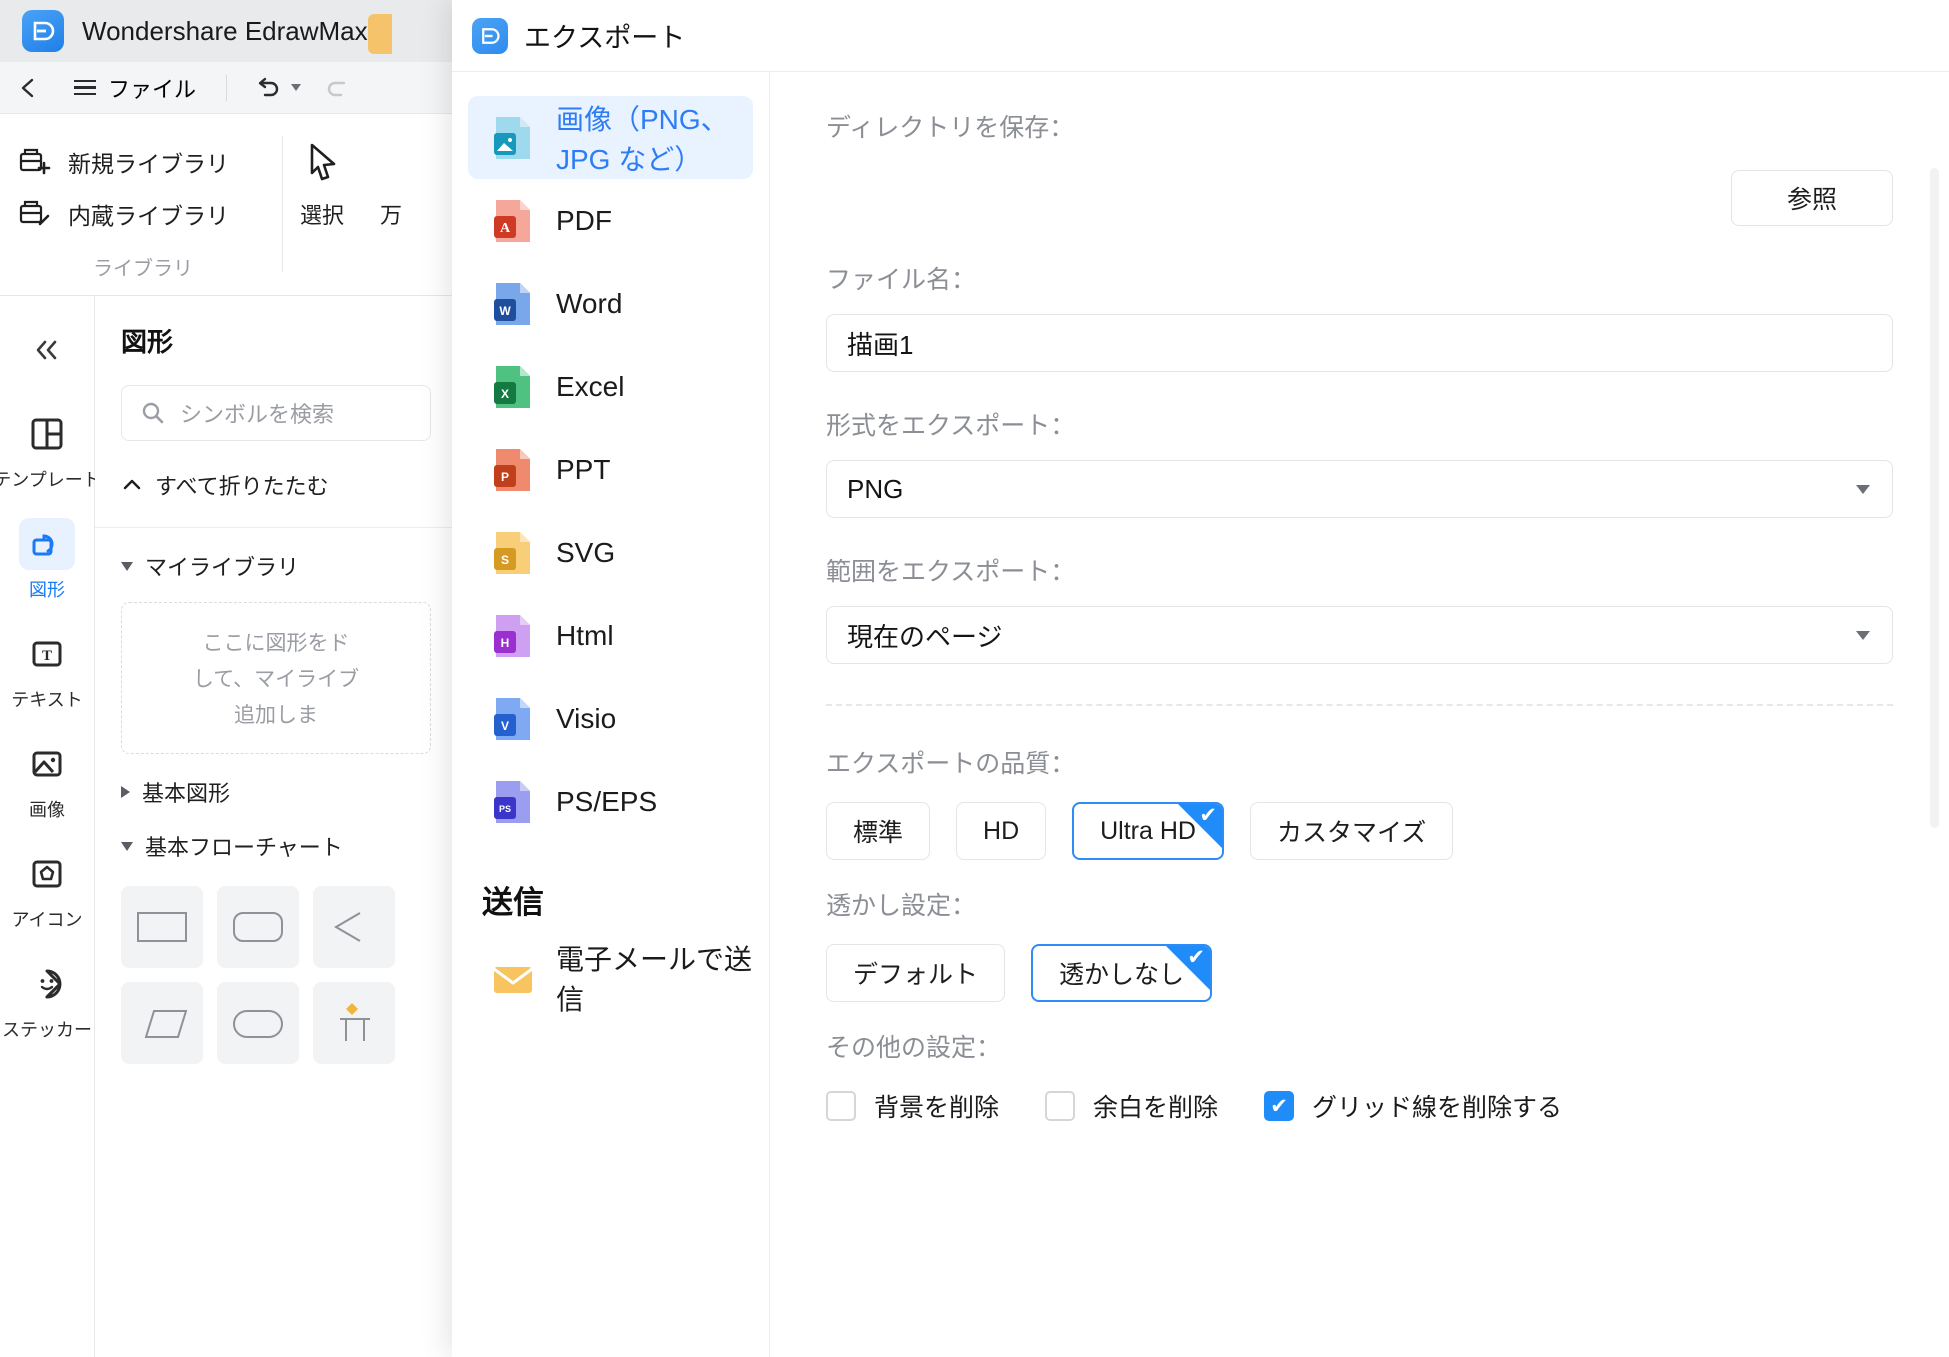  What do you see at coordinates (610, 978) in the screenshot?
I see `send-item-email: 電子メールで送信` at bounding box center [610, 978].